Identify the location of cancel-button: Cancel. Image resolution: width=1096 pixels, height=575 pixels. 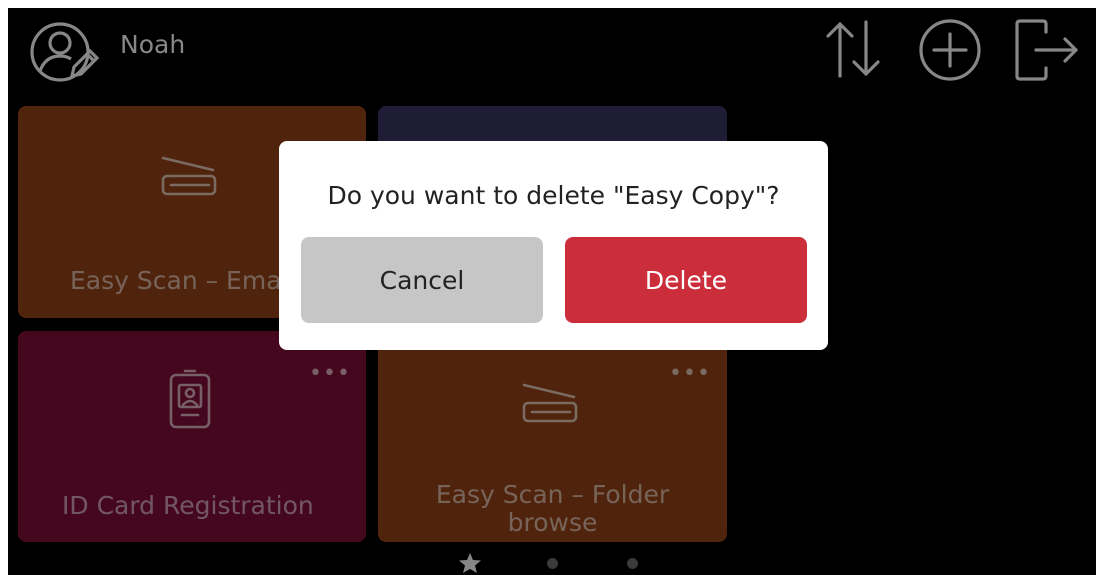
(422, 280).